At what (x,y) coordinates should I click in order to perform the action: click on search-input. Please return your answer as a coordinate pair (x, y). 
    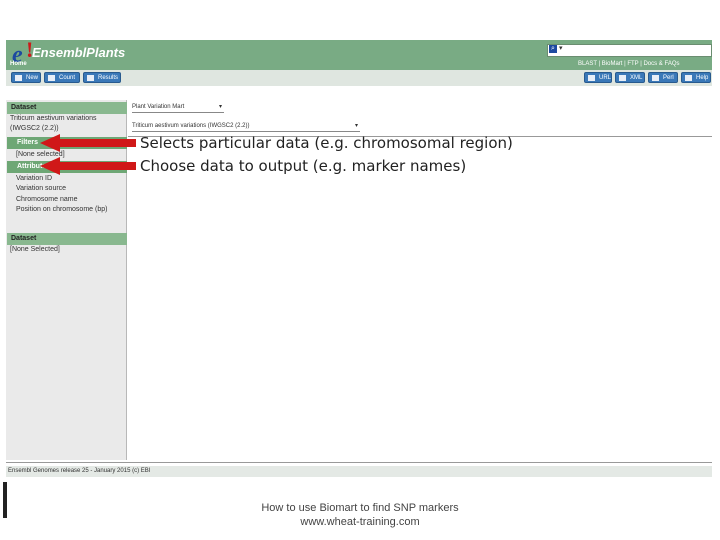
    Looking at the image, I should click on (629, 50).